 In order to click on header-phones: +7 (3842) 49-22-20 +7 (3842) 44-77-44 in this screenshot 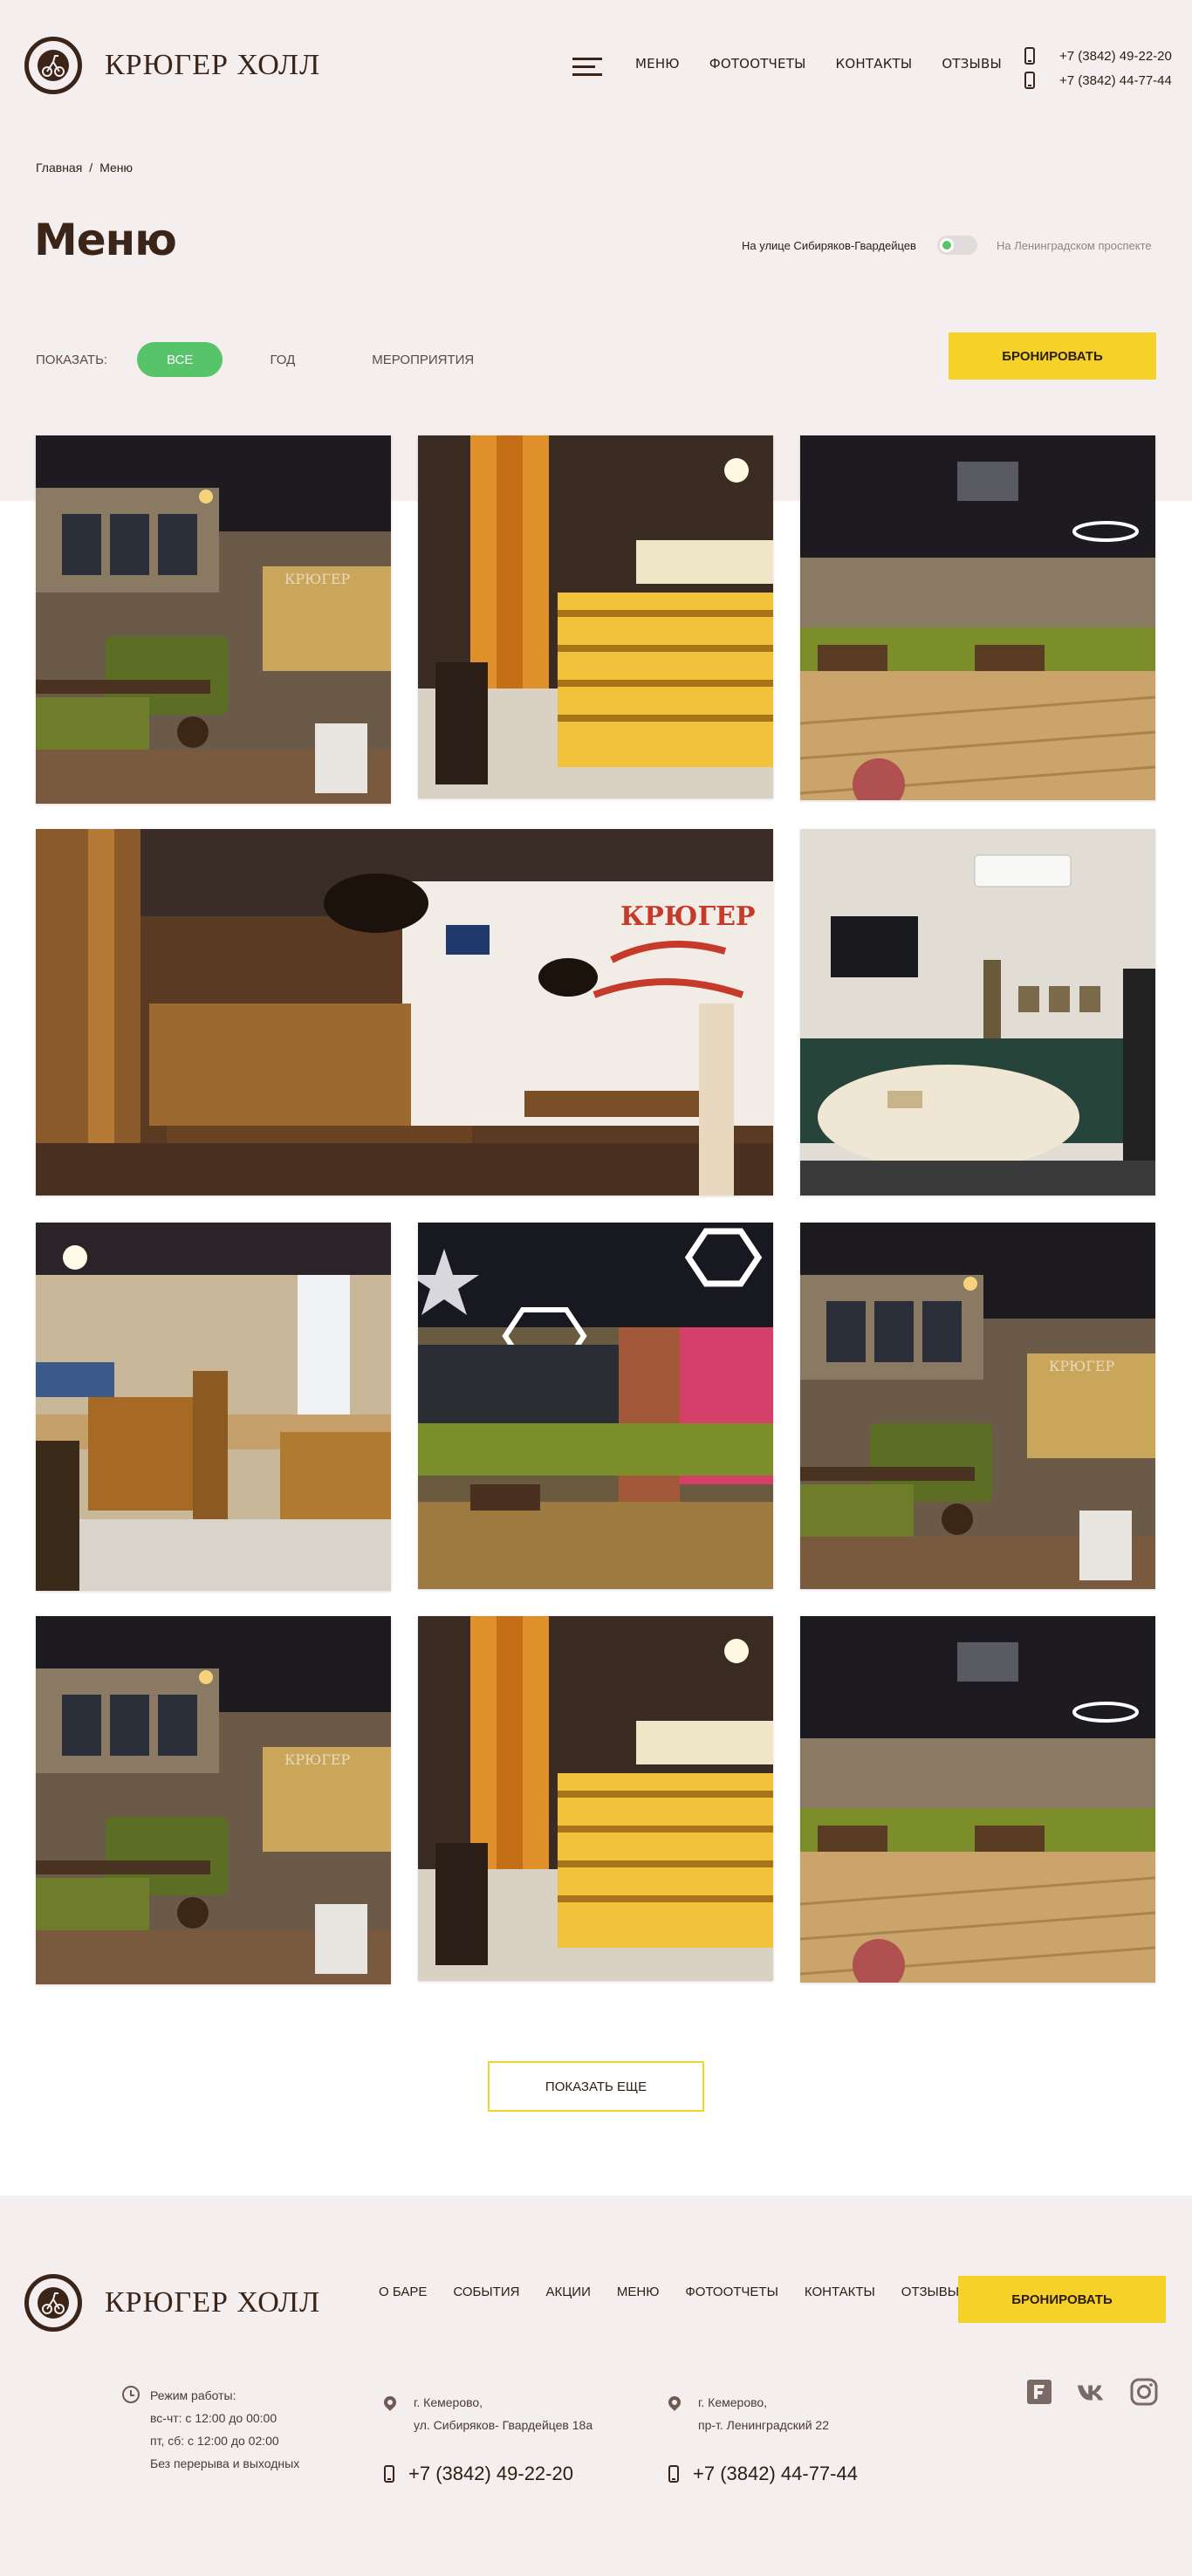, I will do `click(1098, 68)`.